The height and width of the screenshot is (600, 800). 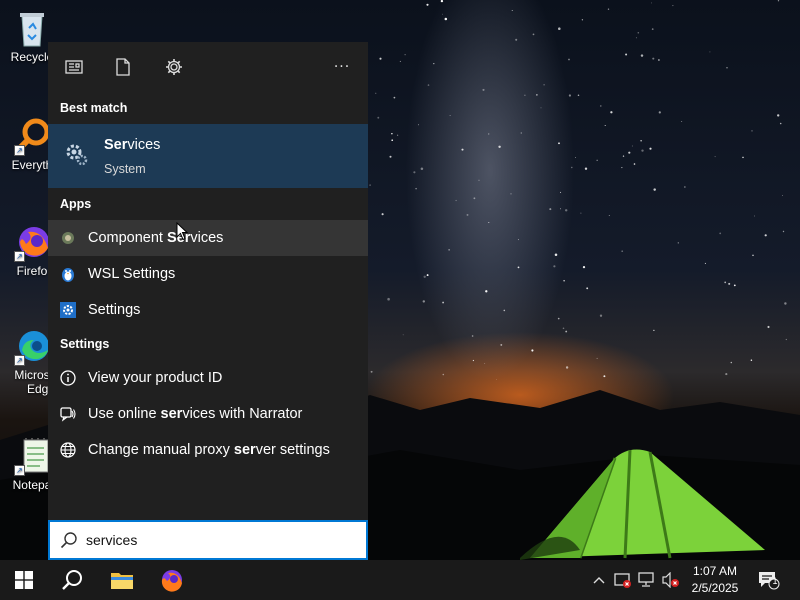 What do you see at coordinates (599, 580) in the screenshot?
I see `chevron-up-icon` at bounding box center [599, 580].